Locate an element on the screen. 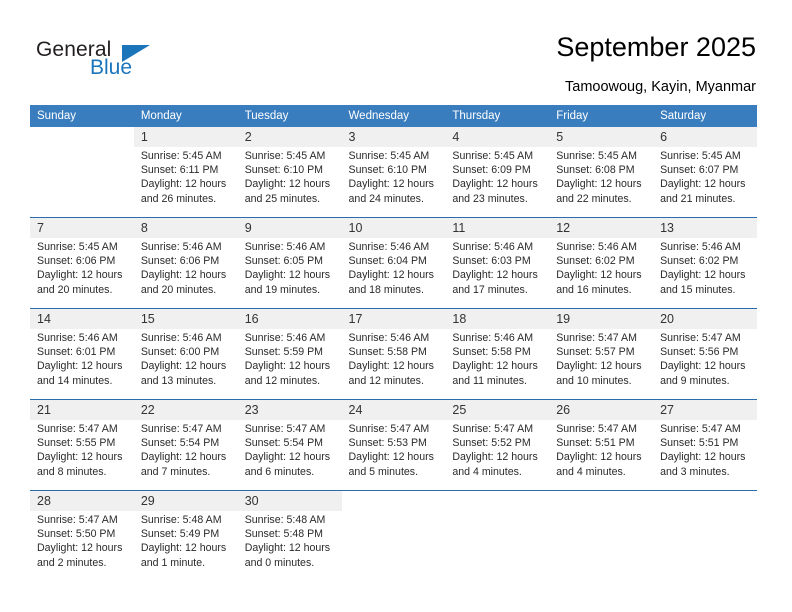 This screenshot has height=612, width=792. day-number-cell: 20 is located at coordinates (705, 318).